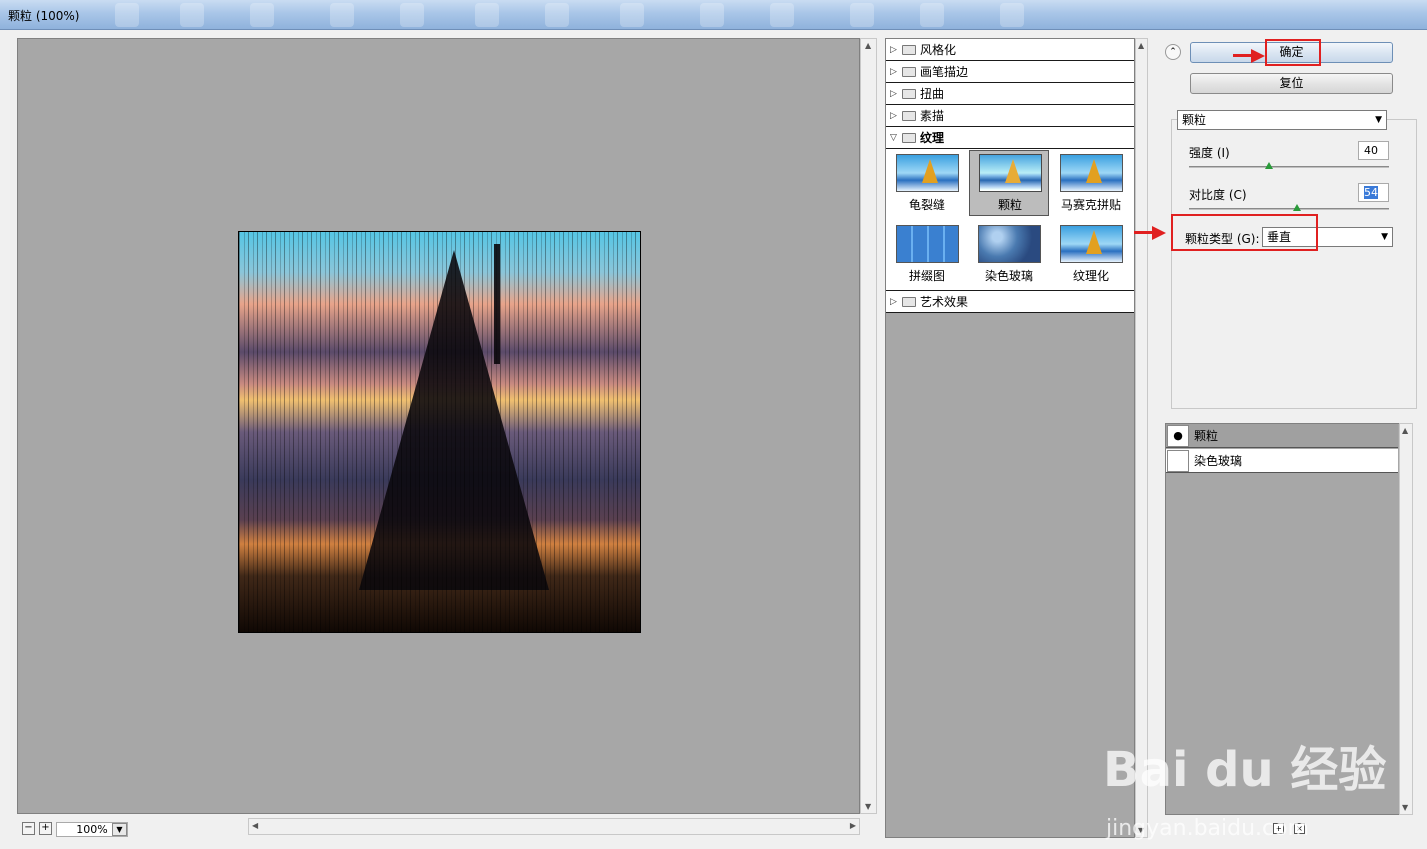  I want to click on preview-vertical-scrollbar: ▲ ▼, so click(868, 426).